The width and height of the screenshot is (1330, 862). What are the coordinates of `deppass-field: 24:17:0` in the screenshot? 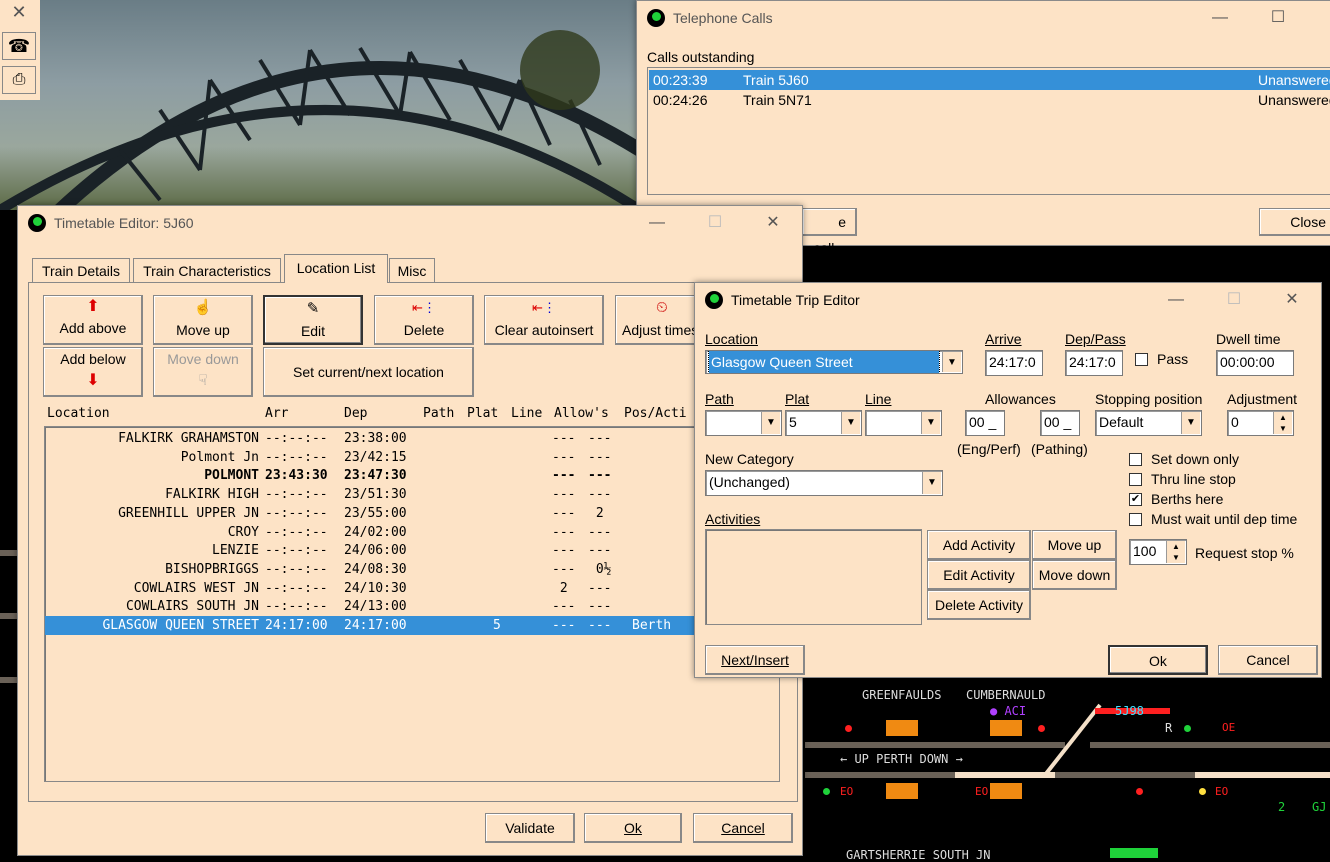 It's located at (1094, 363).